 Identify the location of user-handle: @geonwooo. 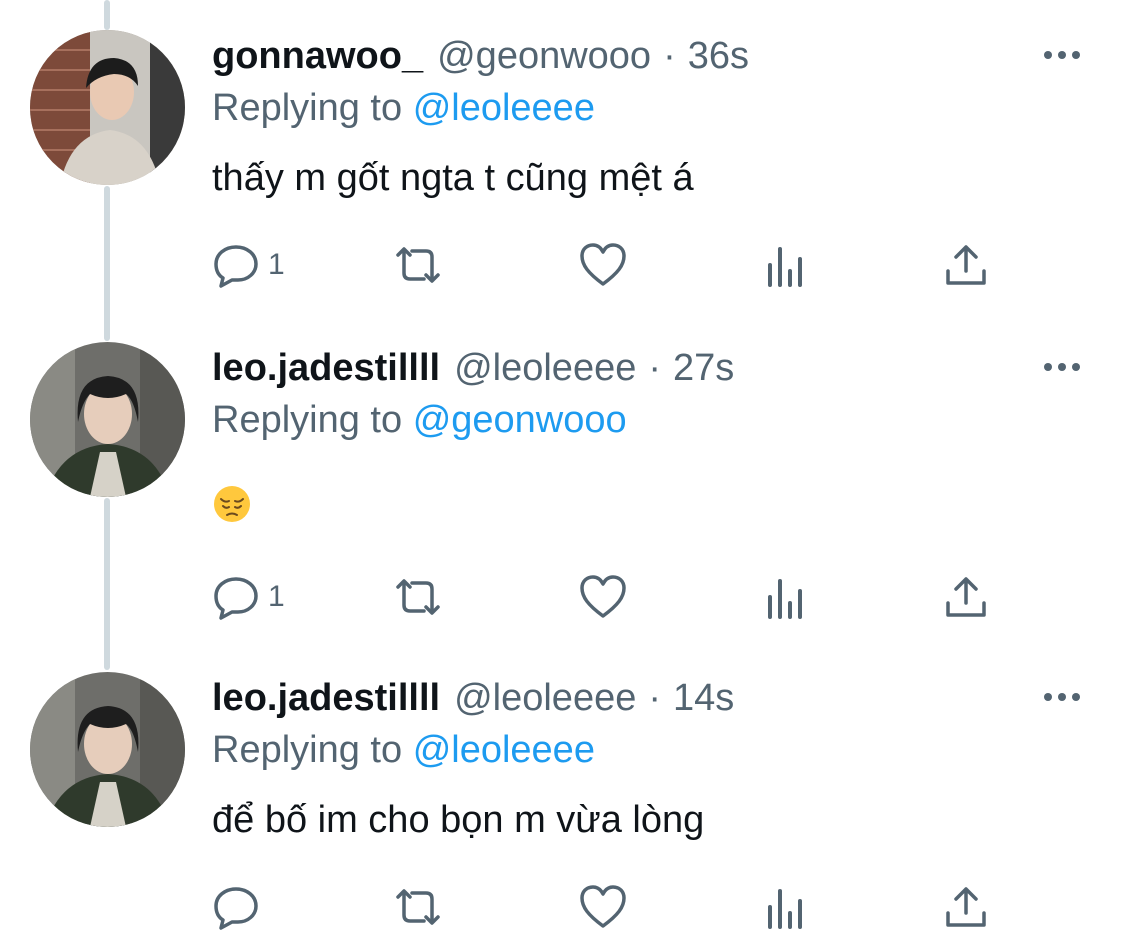
(544, 56).